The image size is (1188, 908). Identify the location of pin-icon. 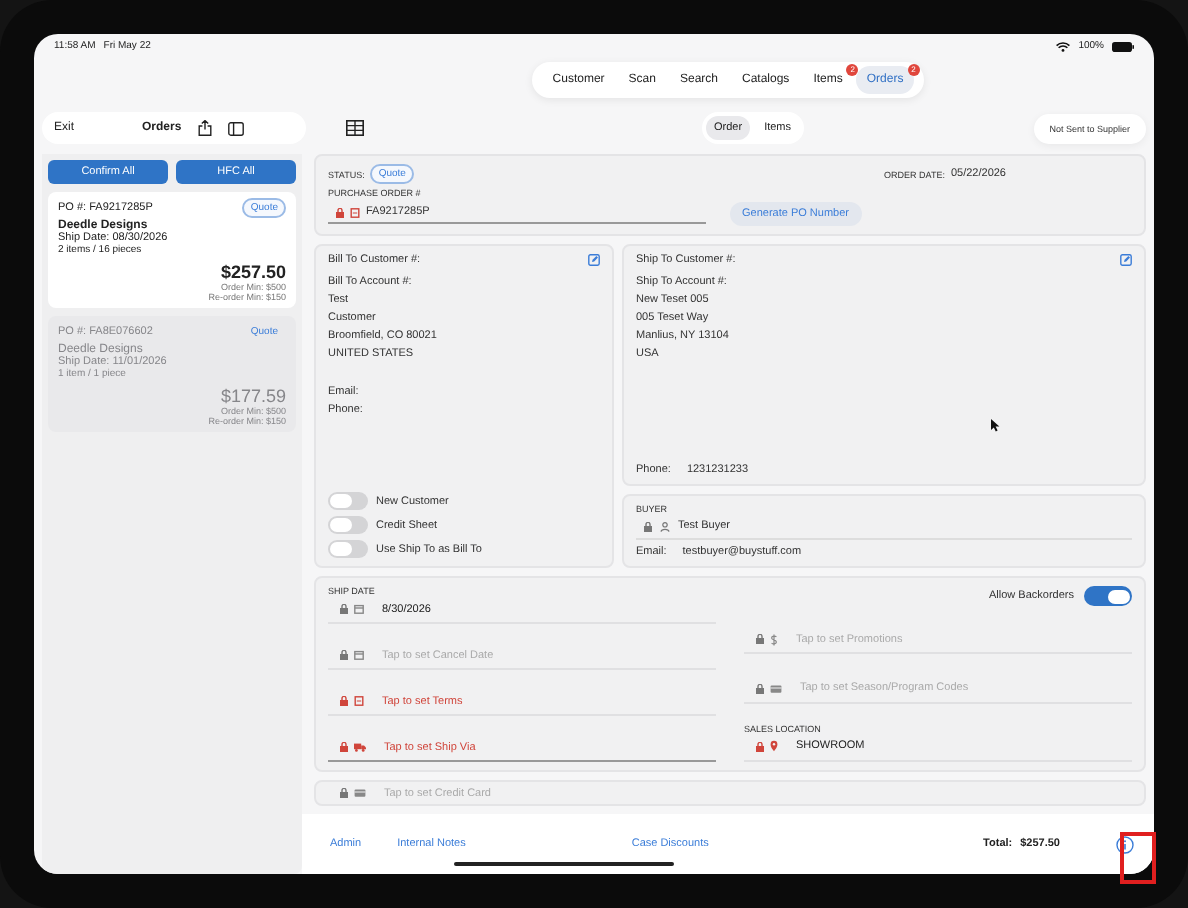
(774, 746).